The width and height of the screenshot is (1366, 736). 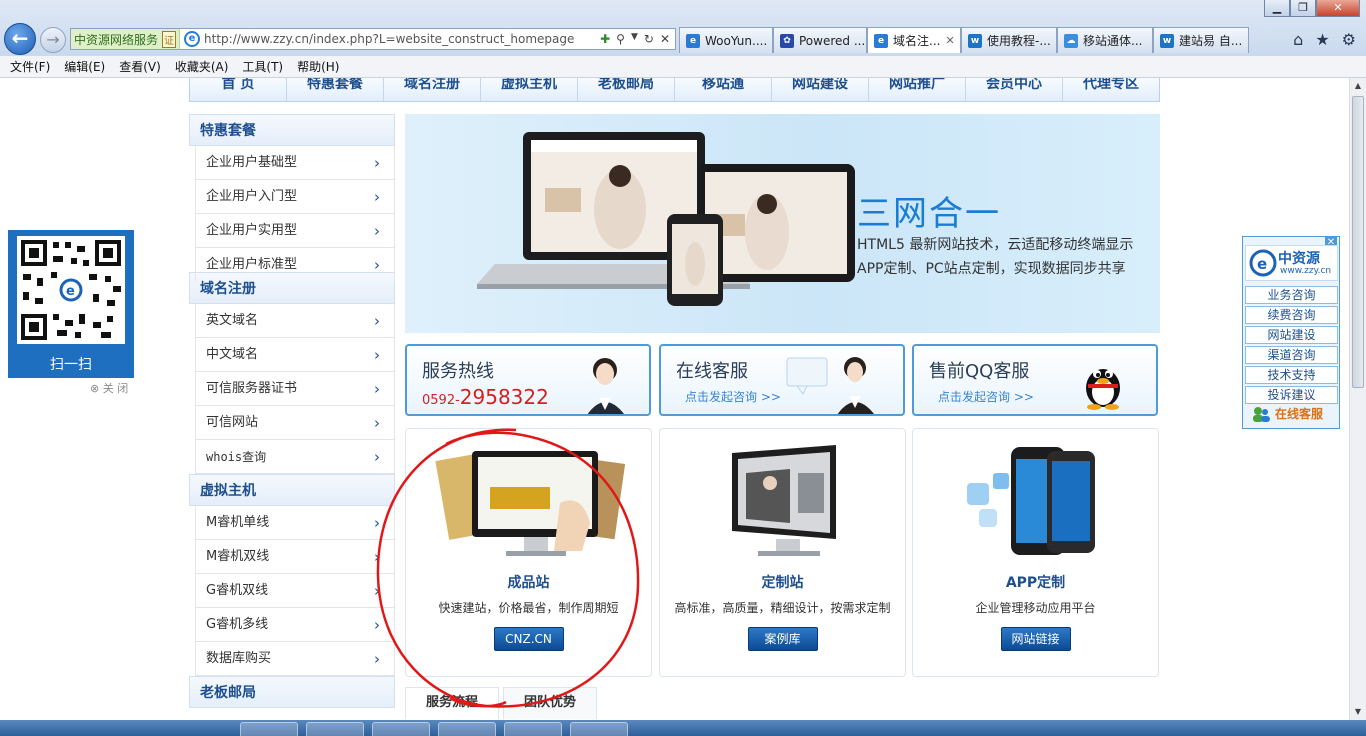 I want to click on menu-file: 文件(F), so click(x=30, y=66).